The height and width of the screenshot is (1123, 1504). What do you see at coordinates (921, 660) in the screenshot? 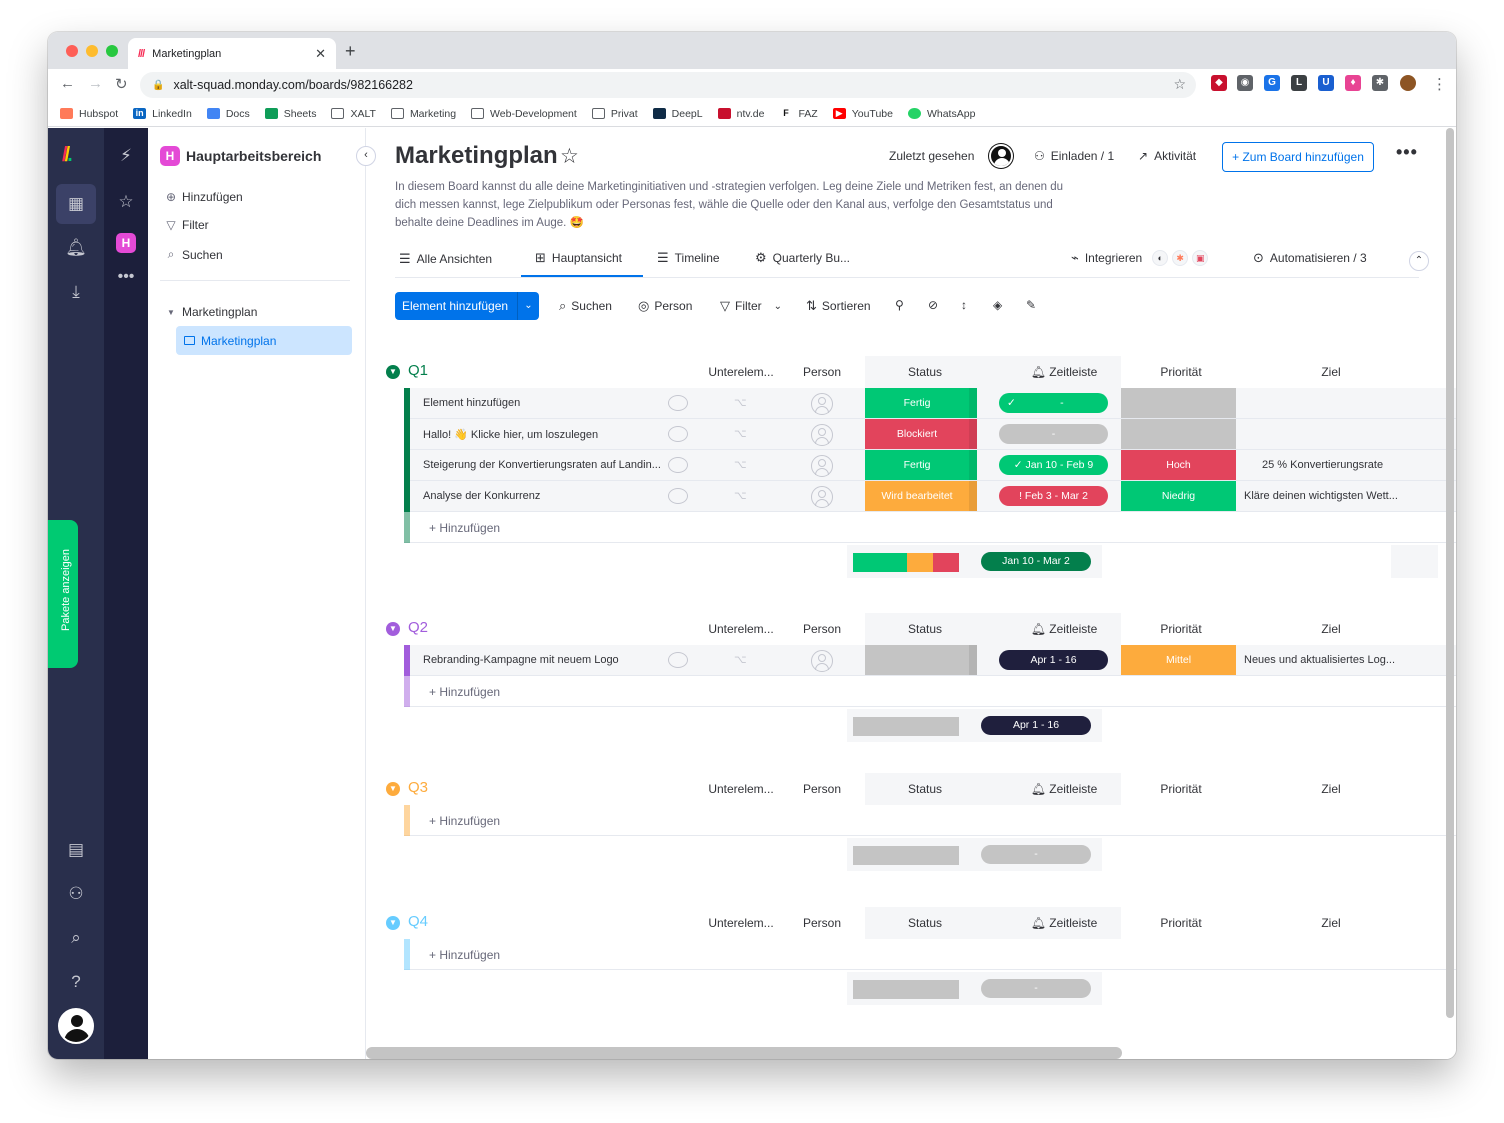
I see `status-cell` at bounding box center [921, 660].